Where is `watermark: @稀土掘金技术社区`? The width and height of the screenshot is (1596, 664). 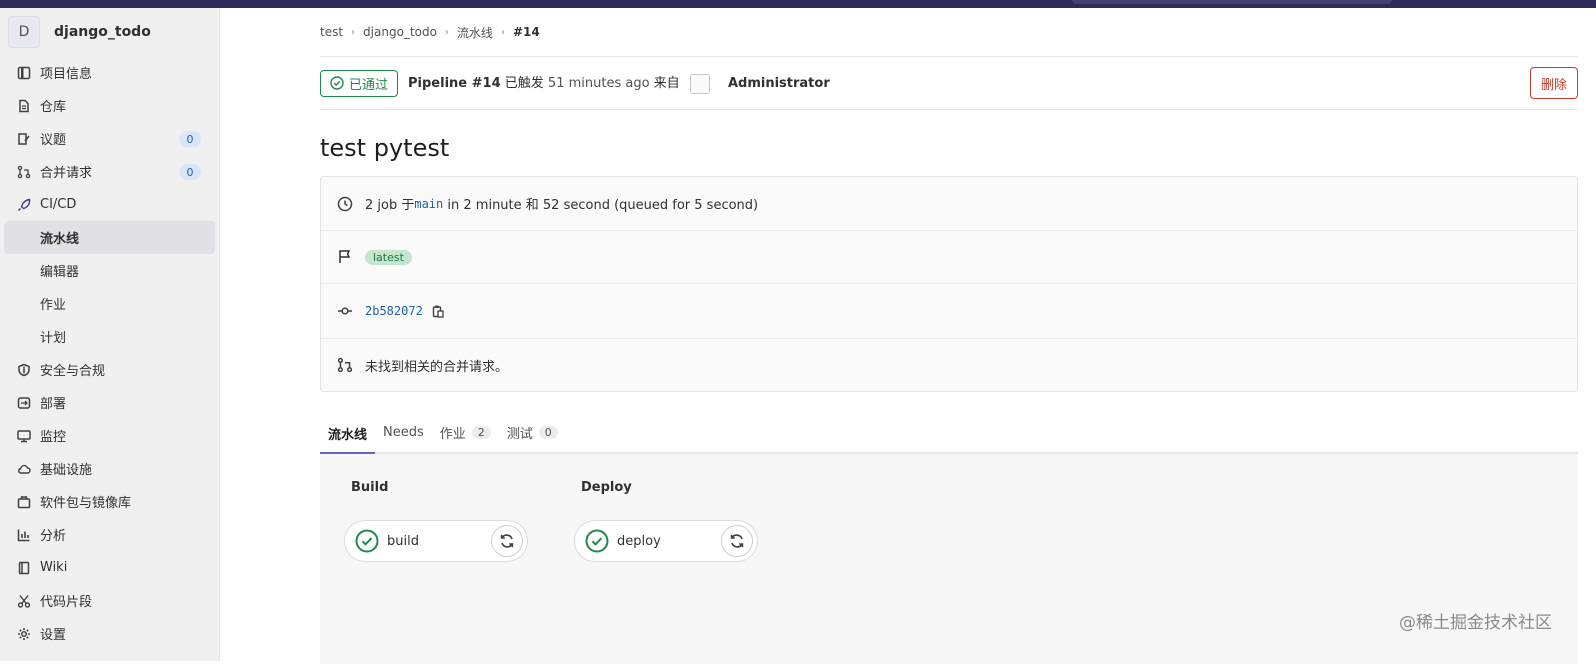 watermark: @稀土掘金技术社区 is located at coordinates (1475, 623).